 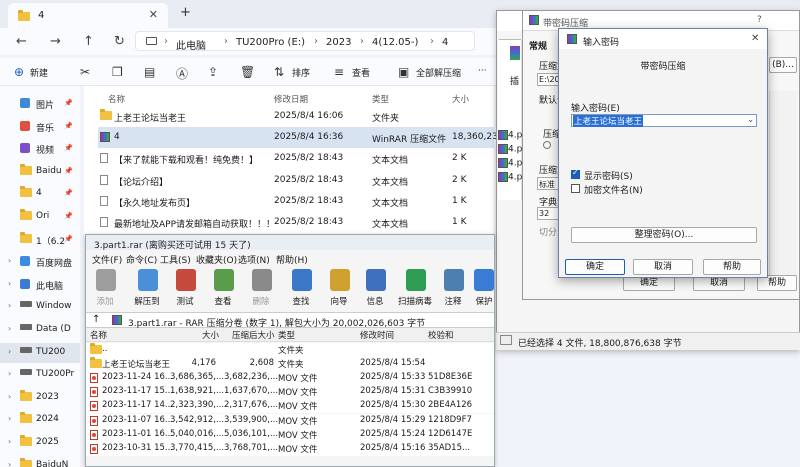 What do you see at coordinates (98, 335) in the screenshot?
I see `col-name: 名称` at bounding box center [98, 335].